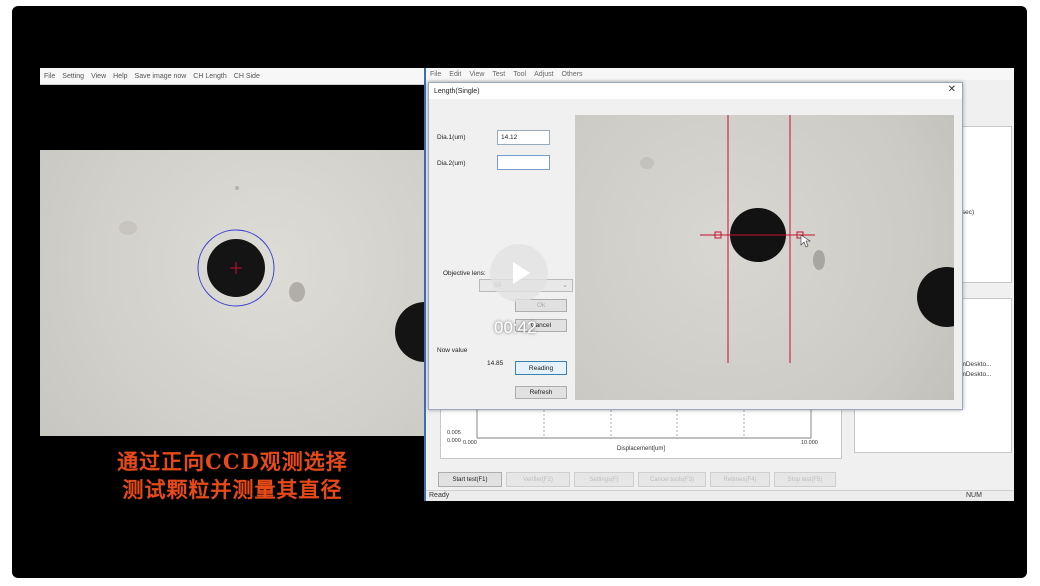 The image size is (1040, 586). Describe the element at coordinates (451, 163) in the screenshot. I see `dia2-label: Dia.2(um)` at that location.